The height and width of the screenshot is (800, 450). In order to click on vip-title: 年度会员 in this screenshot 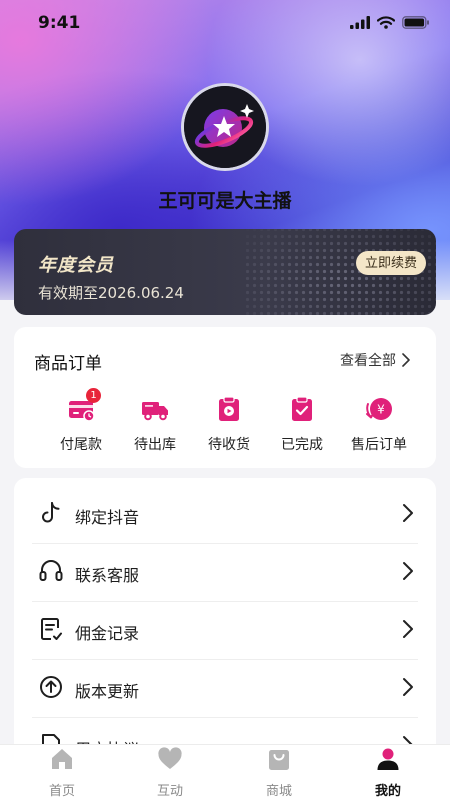, I will do `click(76, 265)`.